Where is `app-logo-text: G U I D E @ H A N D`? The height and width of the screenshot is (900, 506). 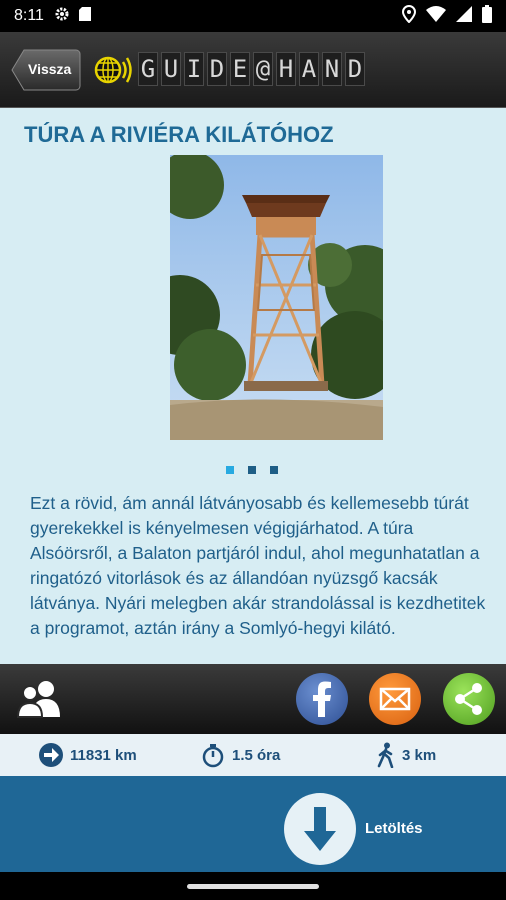 app-logo-text: G U I D E @ H A N D is located at coordinates (251, 69).